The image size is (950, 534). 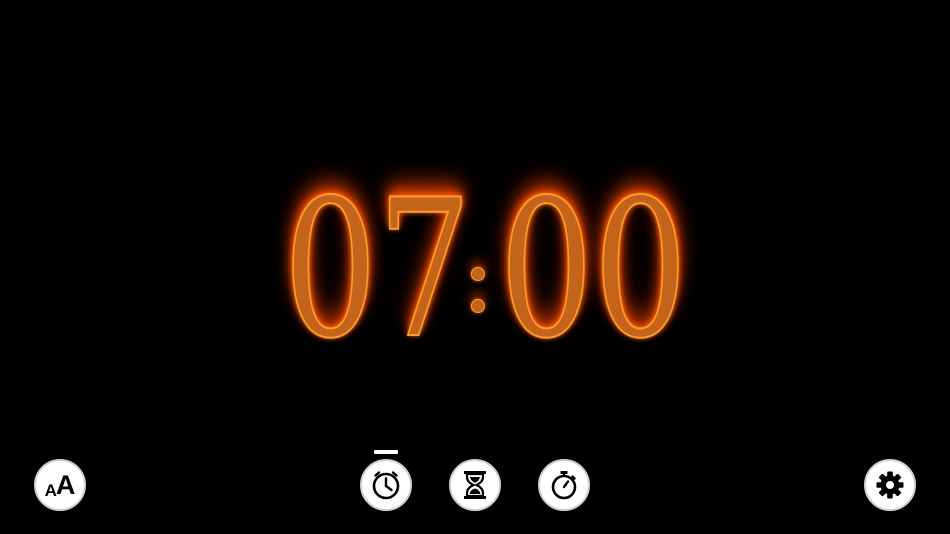 I want to click on settings-button, so click(x=890, y=485).